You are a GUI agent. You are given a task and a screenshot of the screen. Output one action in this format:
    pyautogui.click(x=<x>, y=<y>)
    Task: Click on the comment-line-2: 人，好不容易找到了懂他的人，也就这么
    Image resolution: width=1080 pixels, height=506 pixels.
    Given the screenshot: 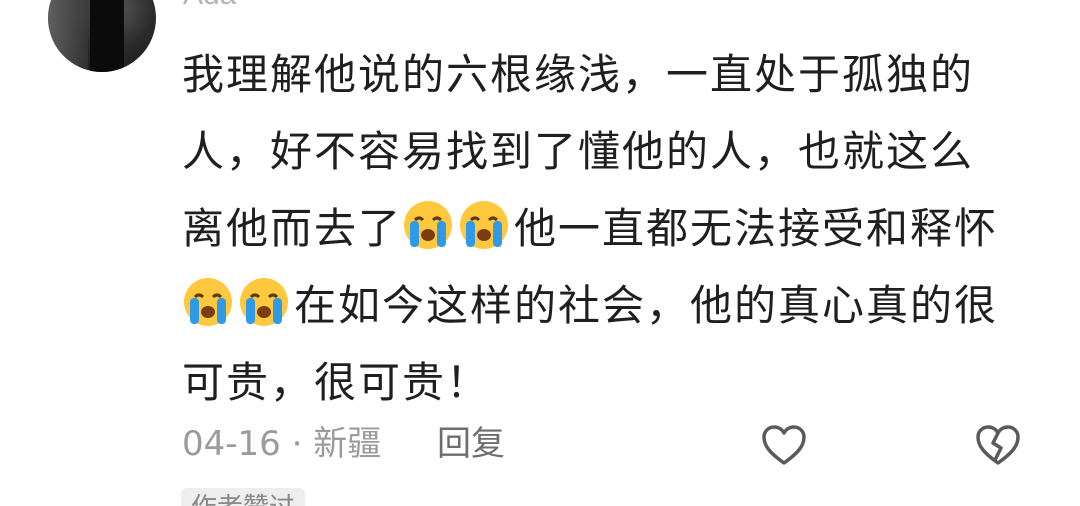 What is the action you would take?
    pyautogui.click(x=578, y=151)
    